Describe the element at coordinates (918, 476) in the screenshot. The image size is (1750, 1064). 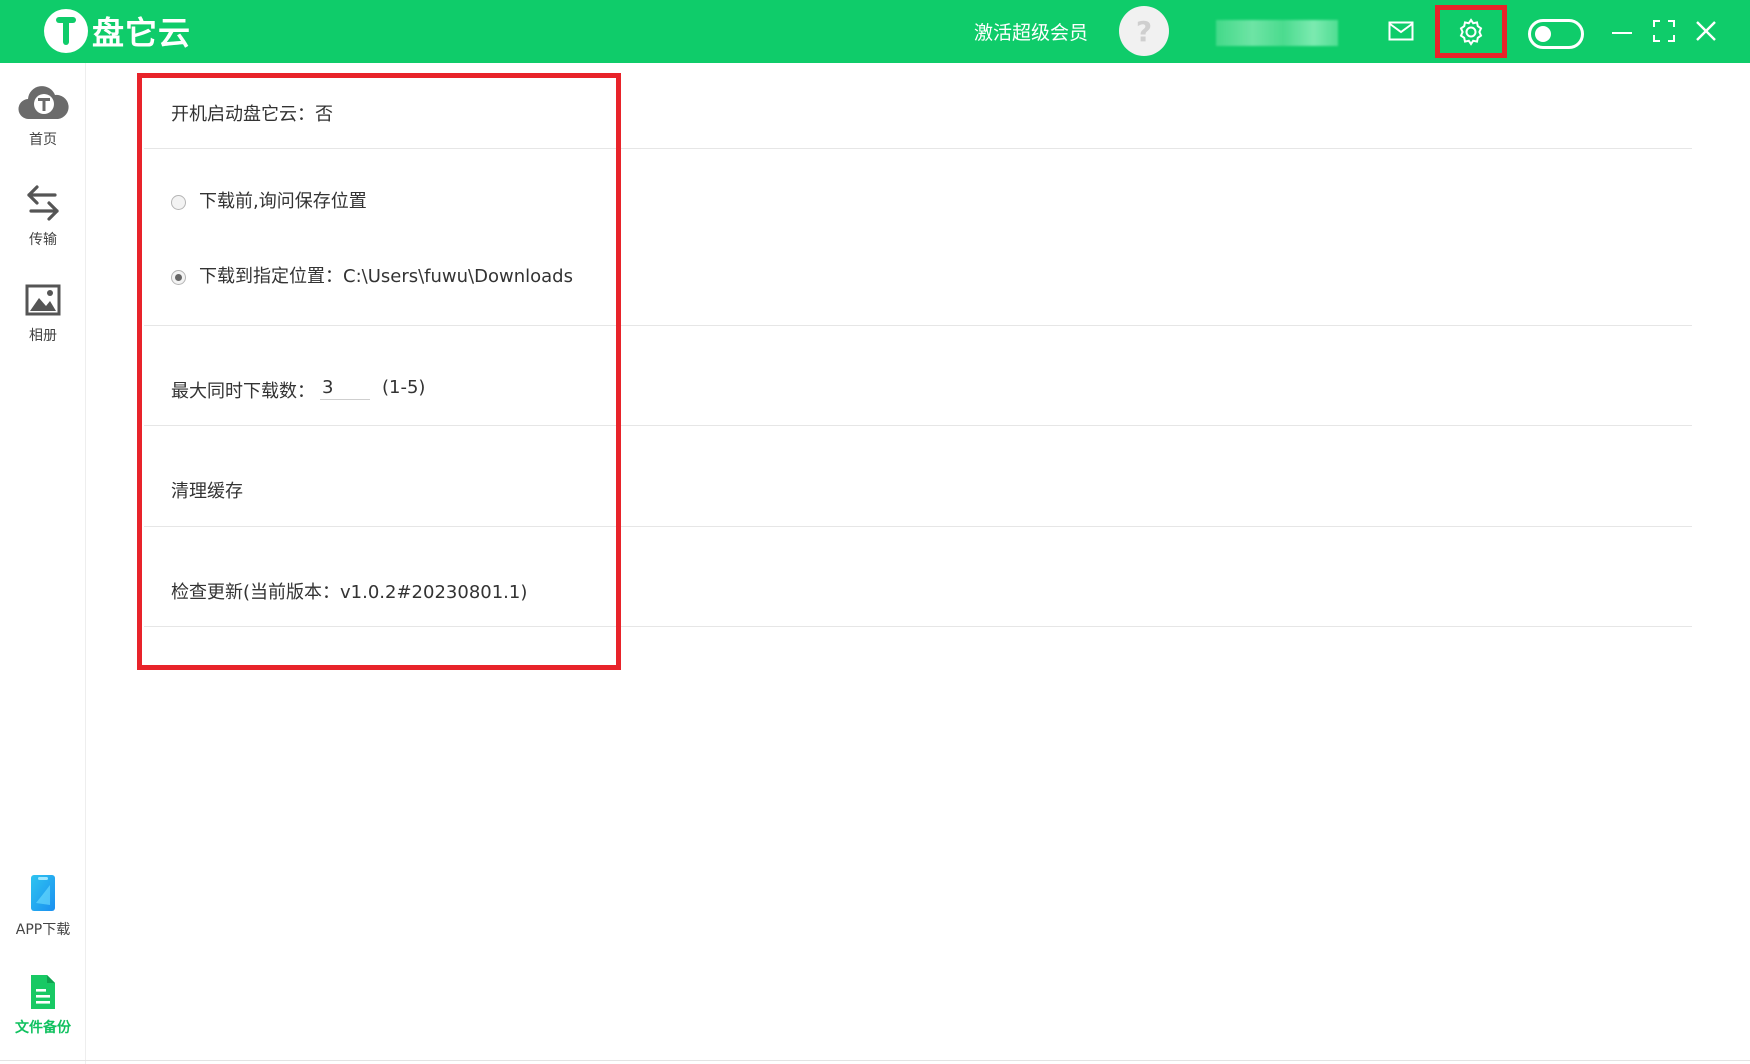
I see `clear-cache-row: 清理缓存` at that location.